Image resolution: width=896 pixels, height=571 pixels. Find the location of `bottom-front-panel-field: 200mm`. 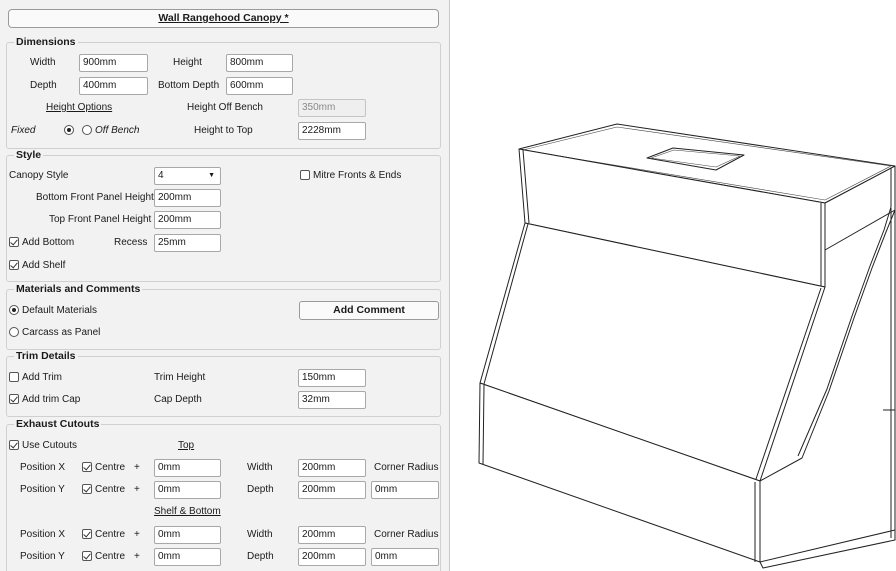

bottom-front-panel-field: 200mm is located at coordinates (187, 198).